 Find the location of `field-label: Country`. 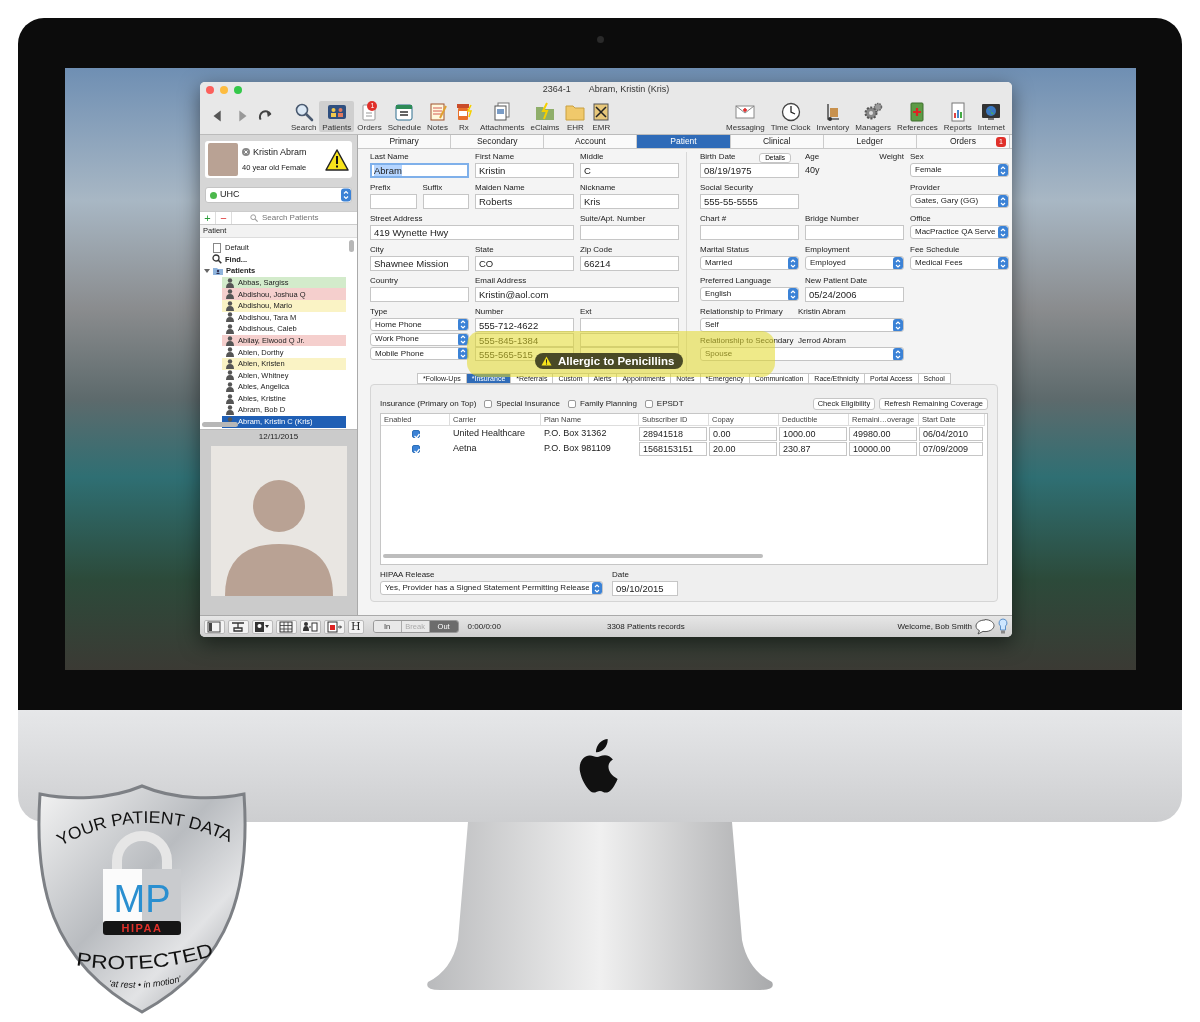

field-label: Country is located at coordinates (384, 281).